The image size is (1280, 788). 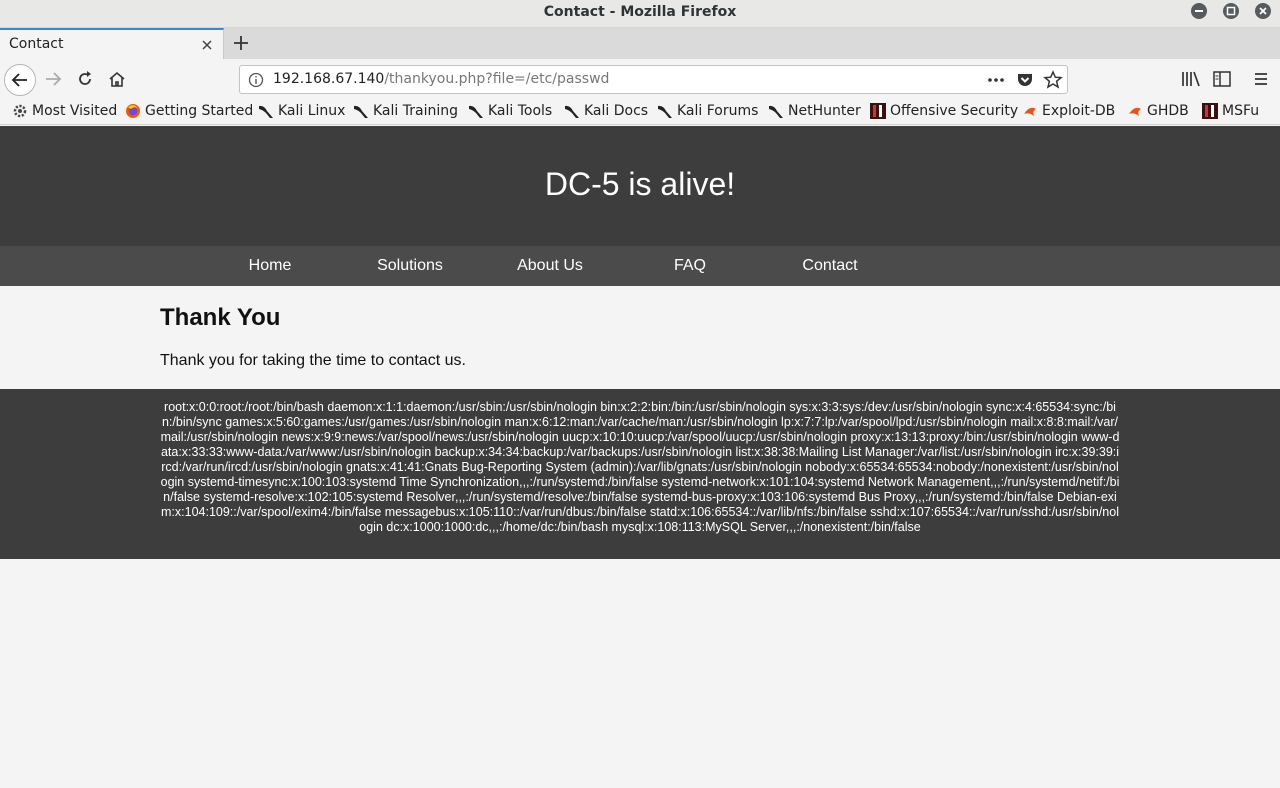 I want to click on page-heading: Thank You, so click(x=220, y=317).